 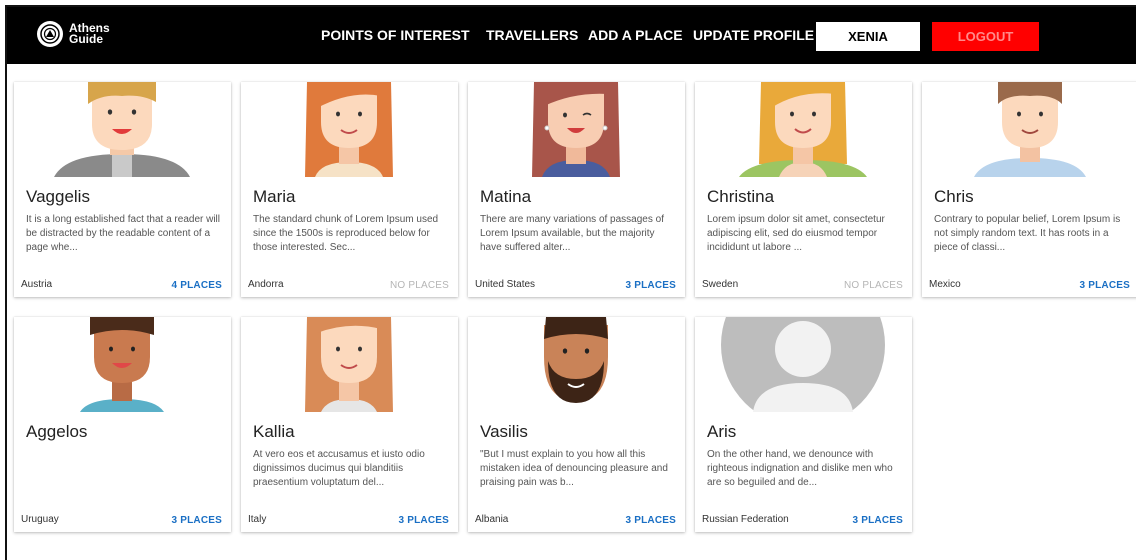 I want to click on woman-brown-hair-winking-avatar-icon, so click(x=576, y=129).